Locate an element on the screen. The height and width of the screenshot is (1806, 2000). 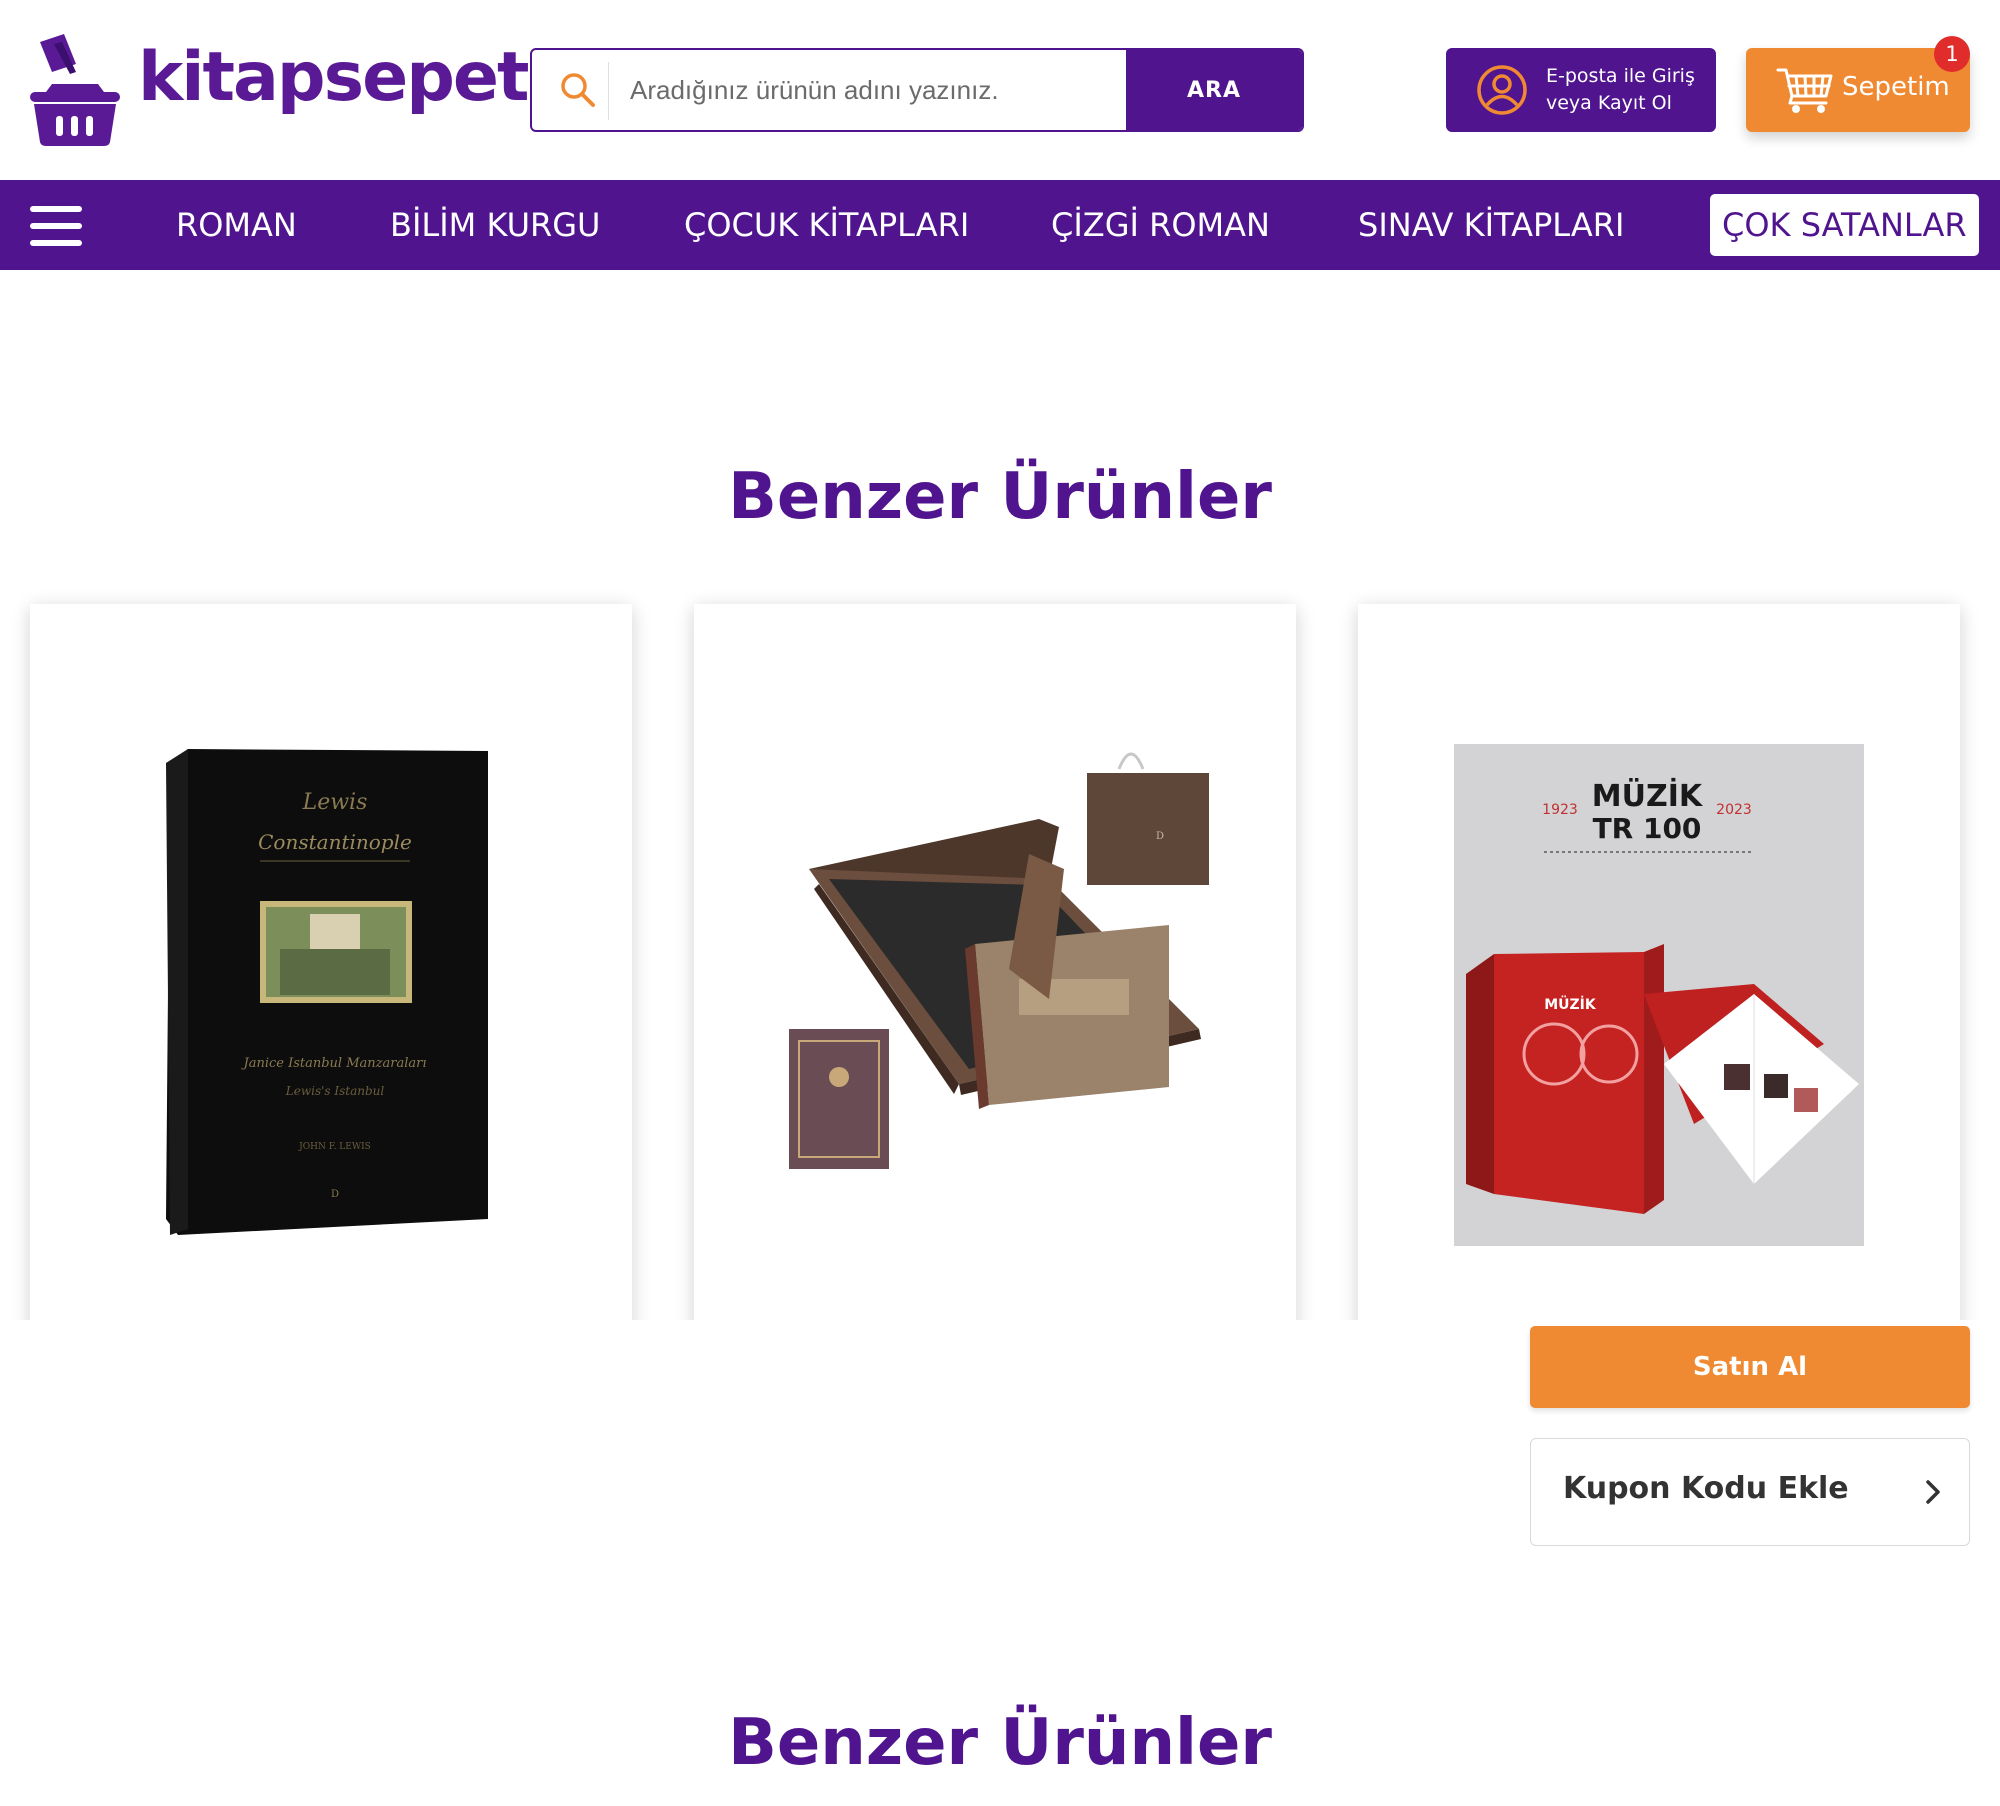
nav-item-cocuk-kitaplari: ÇOCUK KİTAPLARI is located at coordinates (826, 225).